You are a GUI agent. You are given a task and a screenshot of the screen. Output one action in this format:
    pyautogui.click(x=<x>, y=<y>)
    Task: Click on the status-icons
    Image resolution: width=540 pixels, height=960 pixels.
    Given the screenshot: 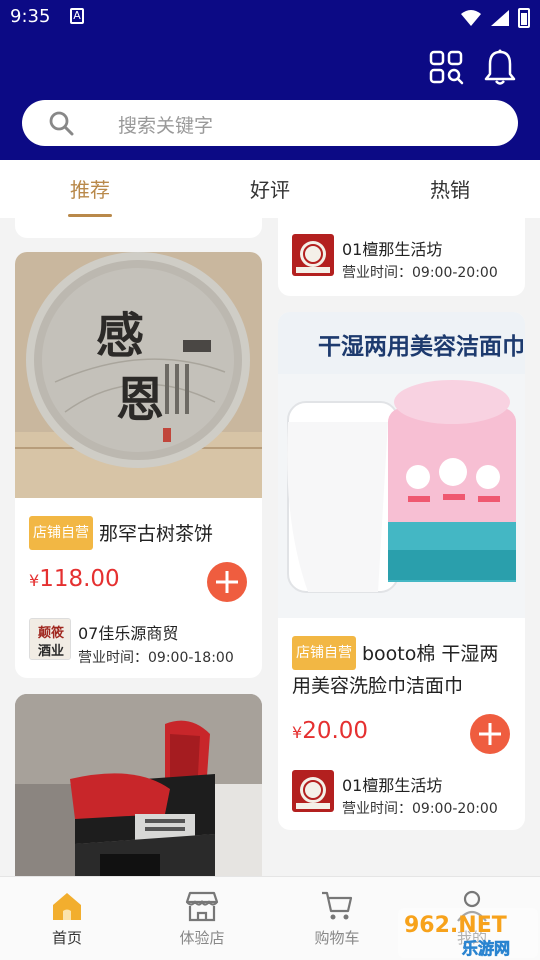 What is the action you would take?
    pyautogui.click(x=495, y=18)
    